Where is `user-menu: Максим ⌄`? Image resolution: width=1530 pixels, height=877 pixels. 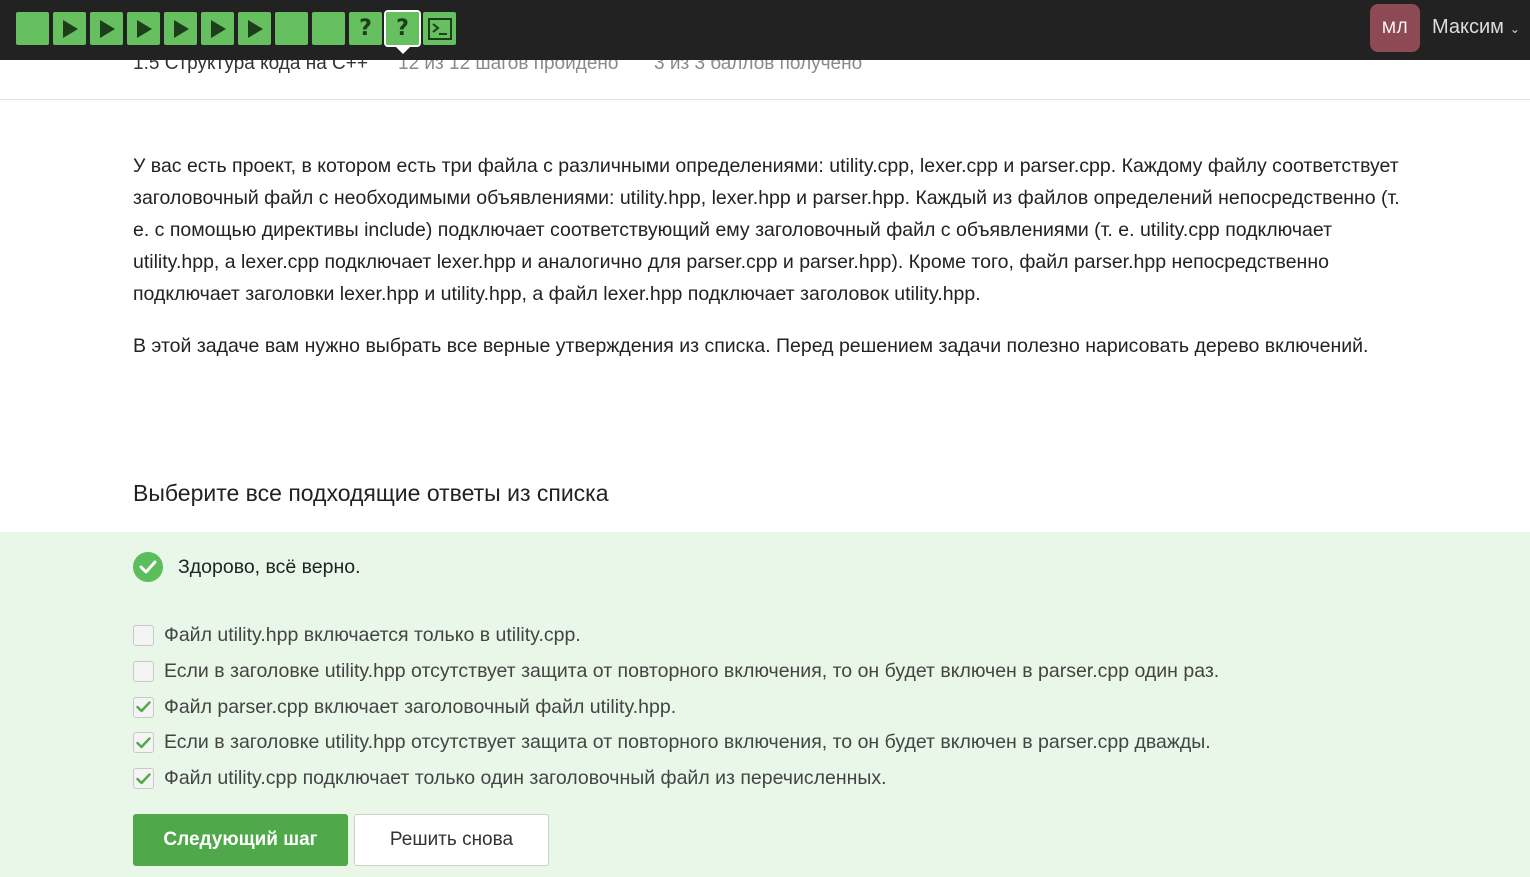 user-menu: Максим ⌄ is located at coordinates (1476, 27).